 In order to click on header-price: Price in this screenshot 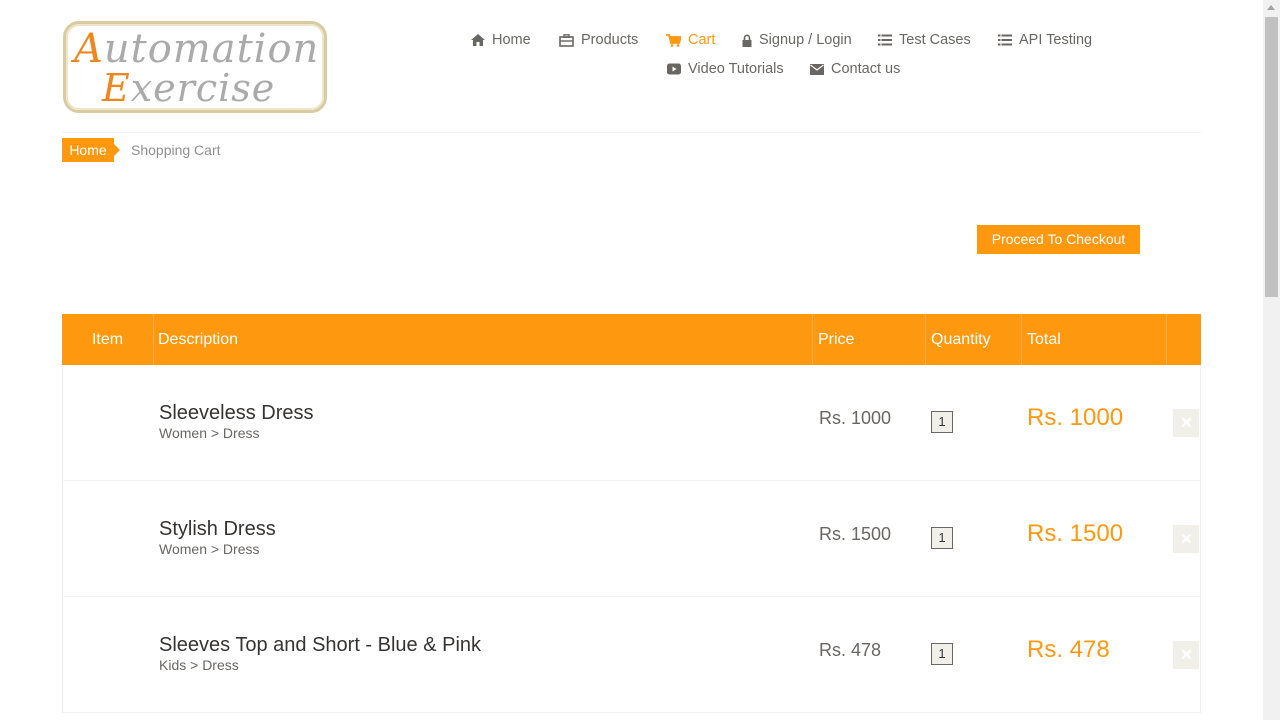, I will do `click(869, 339)`.